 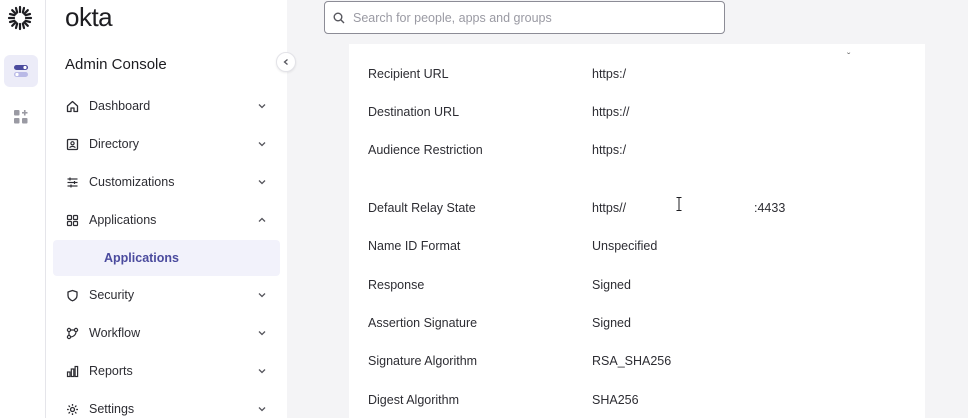 I want to click on field-label: Destination URL, so click(x=414, y=112).